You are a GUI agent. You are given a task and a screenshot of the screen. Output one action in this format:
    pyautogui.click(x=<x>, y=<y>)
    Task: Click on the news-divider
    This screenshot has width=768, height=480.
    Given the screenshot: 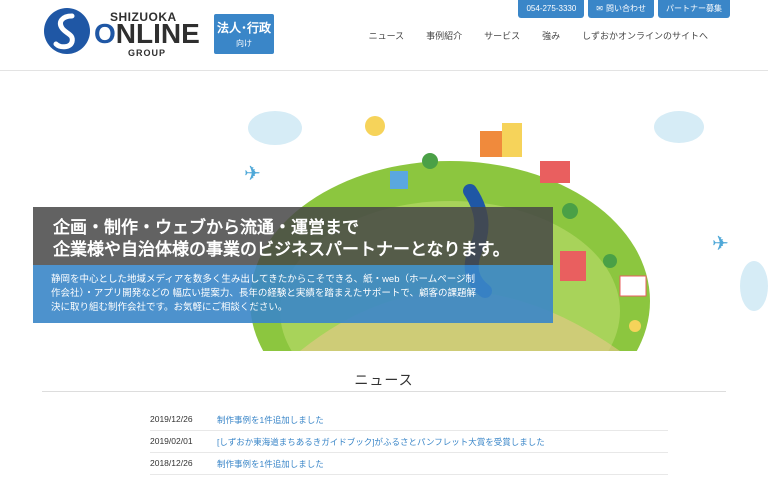 What is the action you would take?
    pyautogui.click(x=384, y=391)
    